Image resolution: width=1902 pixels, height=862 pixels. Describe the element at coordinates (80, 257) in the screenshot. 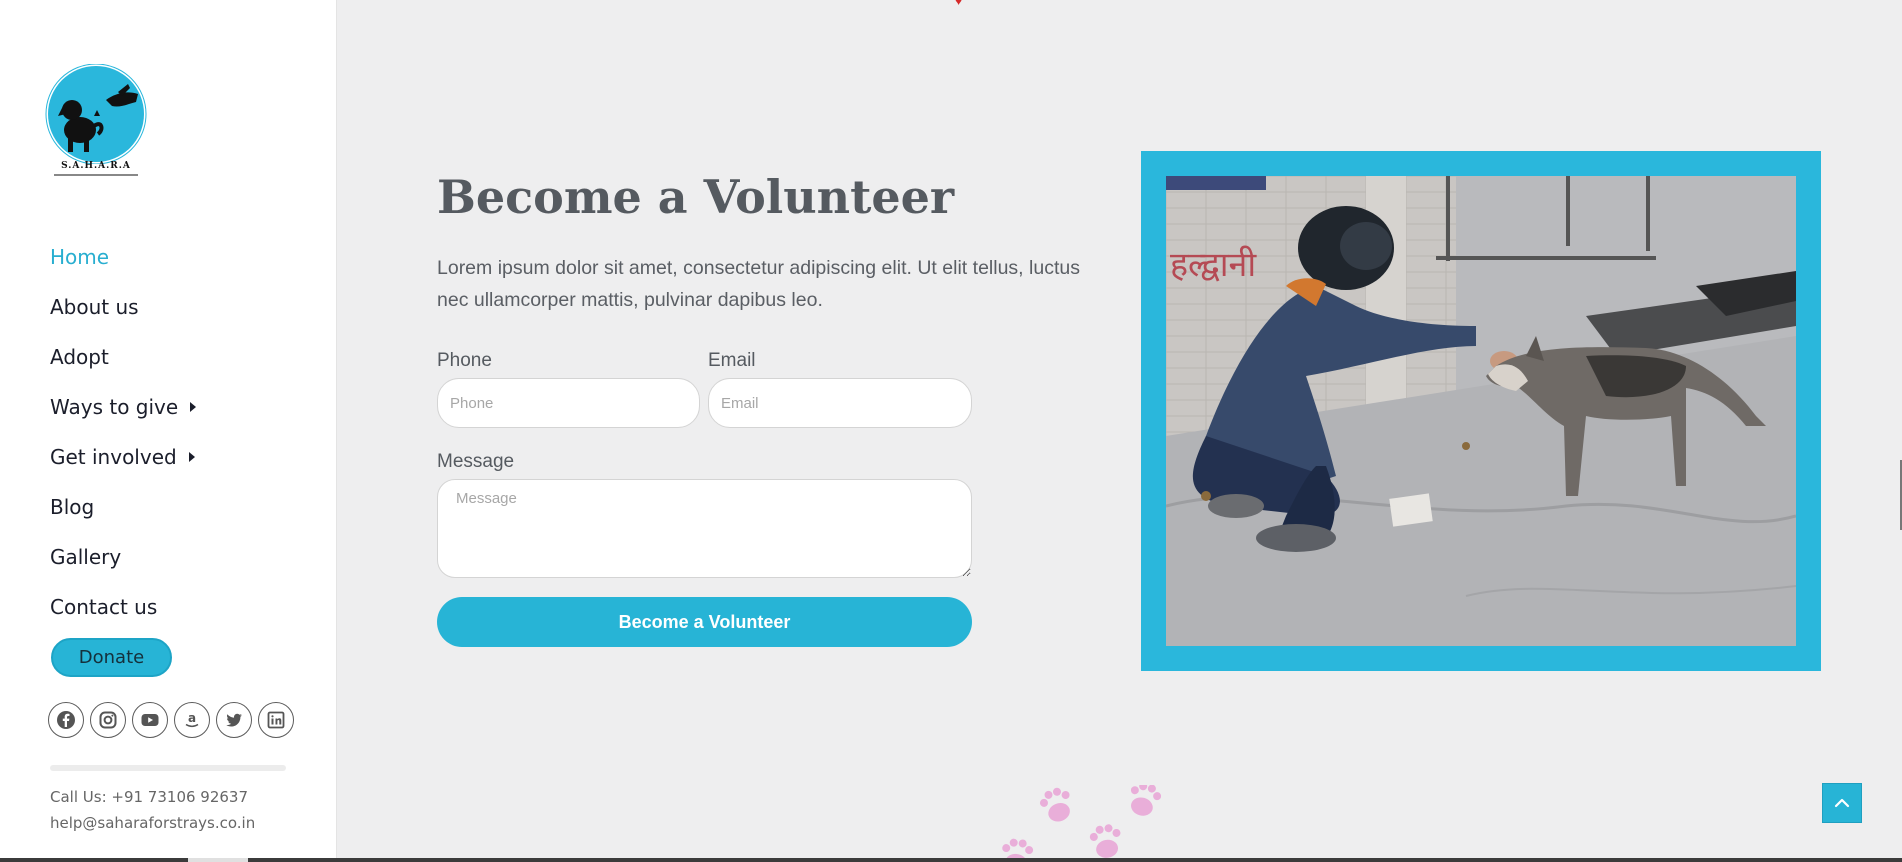

I see `nav-item-label: Home` at that location.